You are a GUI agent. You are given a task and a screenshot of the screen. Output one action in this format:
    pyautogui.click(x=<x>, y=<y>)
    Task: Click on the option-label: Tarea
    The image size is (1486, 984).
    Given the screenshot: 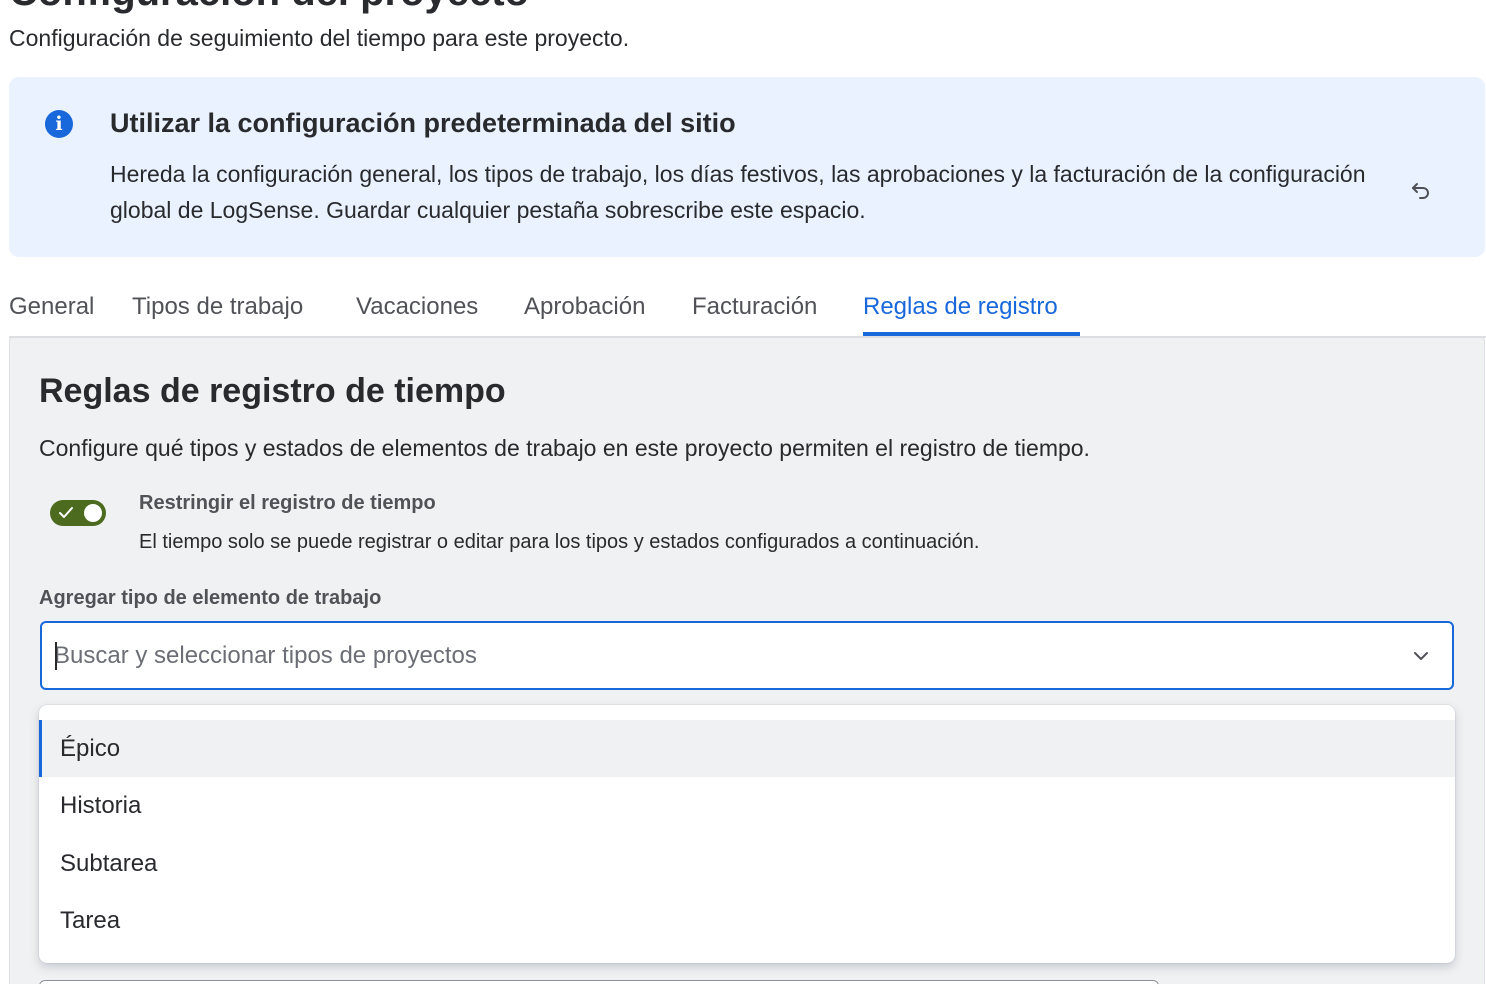 What is the action you would take?
    pyautogui.click(x=90, y=920)
    